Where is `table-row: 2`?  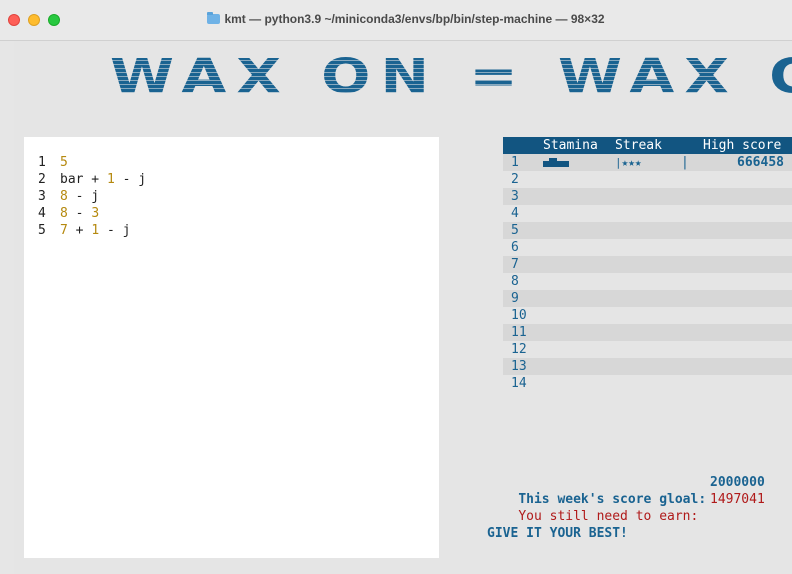
table-row: 2 is located at coordinates (647, 179).